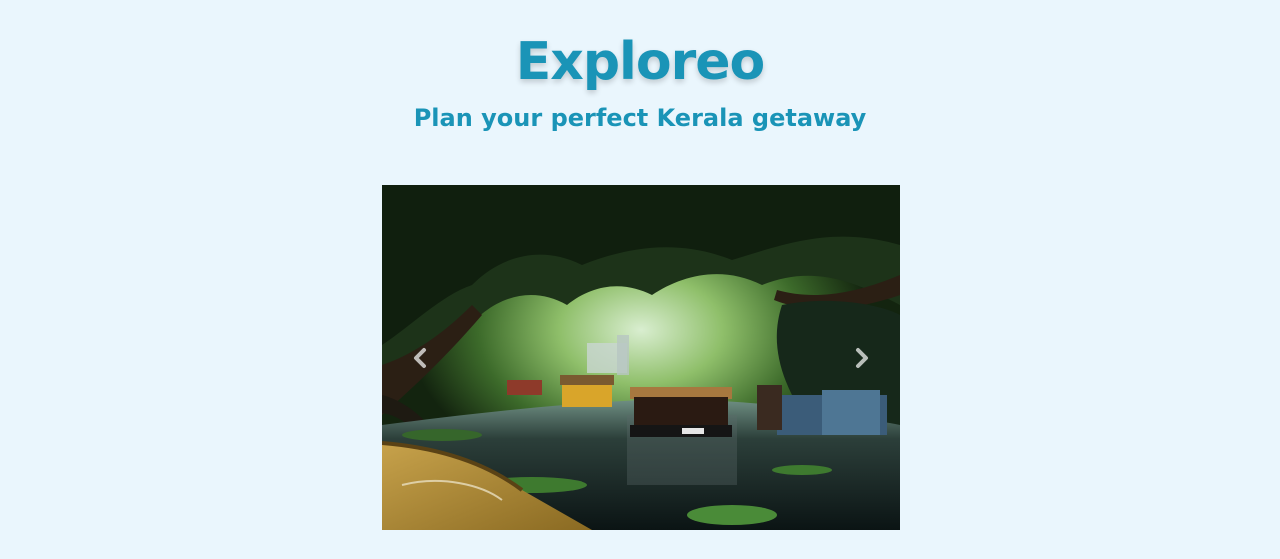 The height and width of the screenshot is (559, 1280). I want to click on carousel-next-button, so click(861, 358).